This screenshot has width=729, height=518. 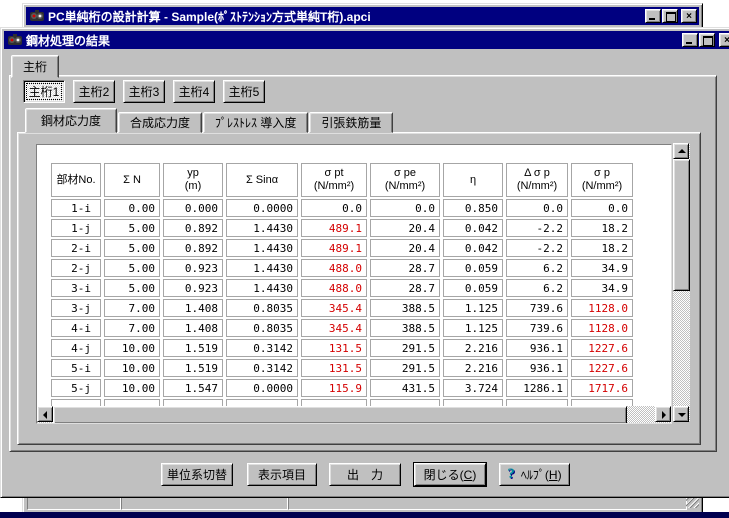 What do you see at coordinates (35, 66) in the screenshot?
I see `tab-girder: 主桁` at bounding box center [35, 66].